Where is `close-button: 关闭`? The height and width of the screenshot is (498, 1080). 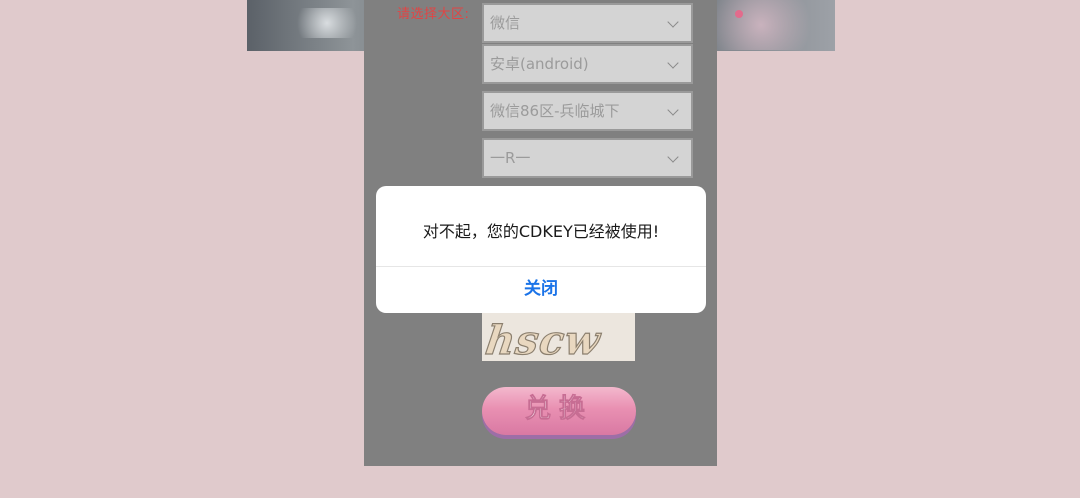
close-button: 关闭 is located at coordinates (541, 290).